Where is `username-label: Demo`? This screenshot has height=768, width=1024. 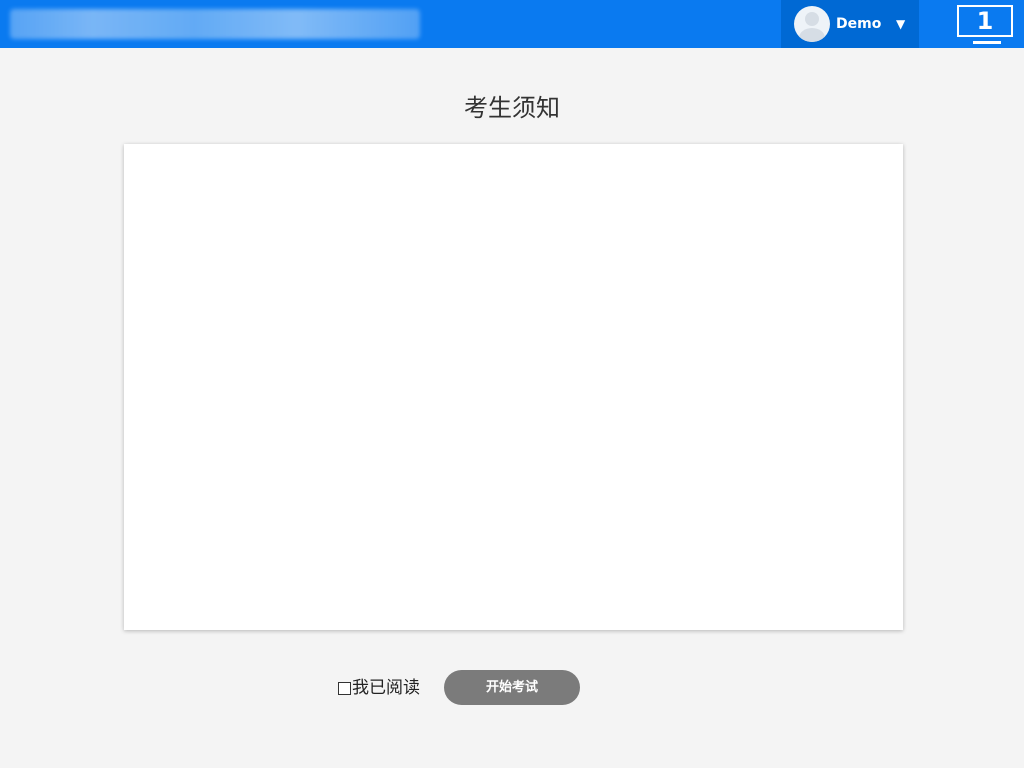
username-label: Demo is located at coordinates (859, 24).